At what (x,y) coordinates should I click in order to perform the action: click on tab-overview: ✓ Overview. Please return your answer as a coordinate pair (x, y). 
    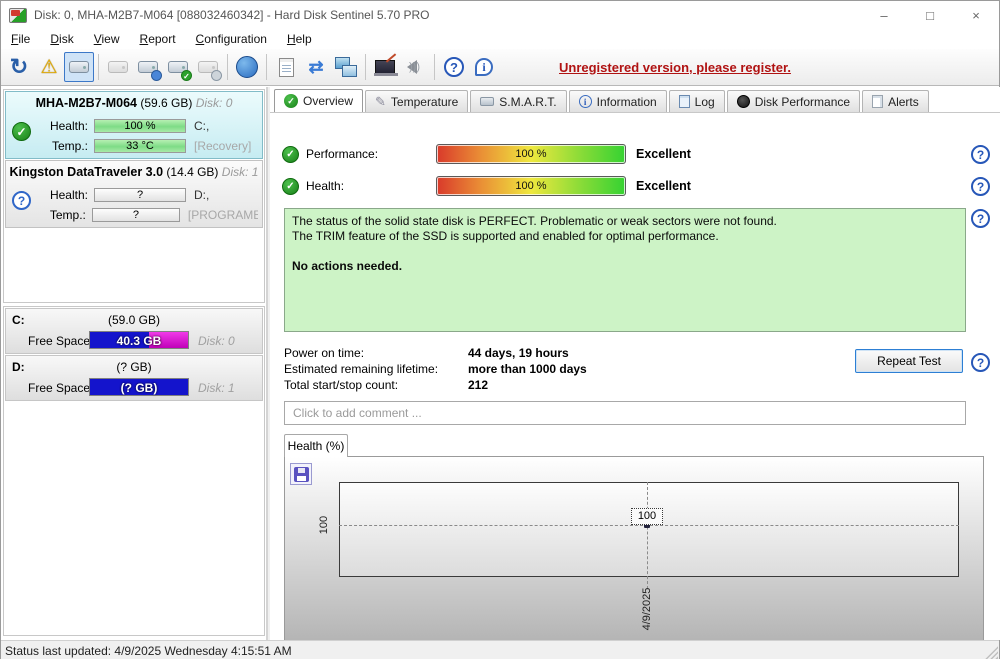
    Looking at the image, I should click on (319, 100).